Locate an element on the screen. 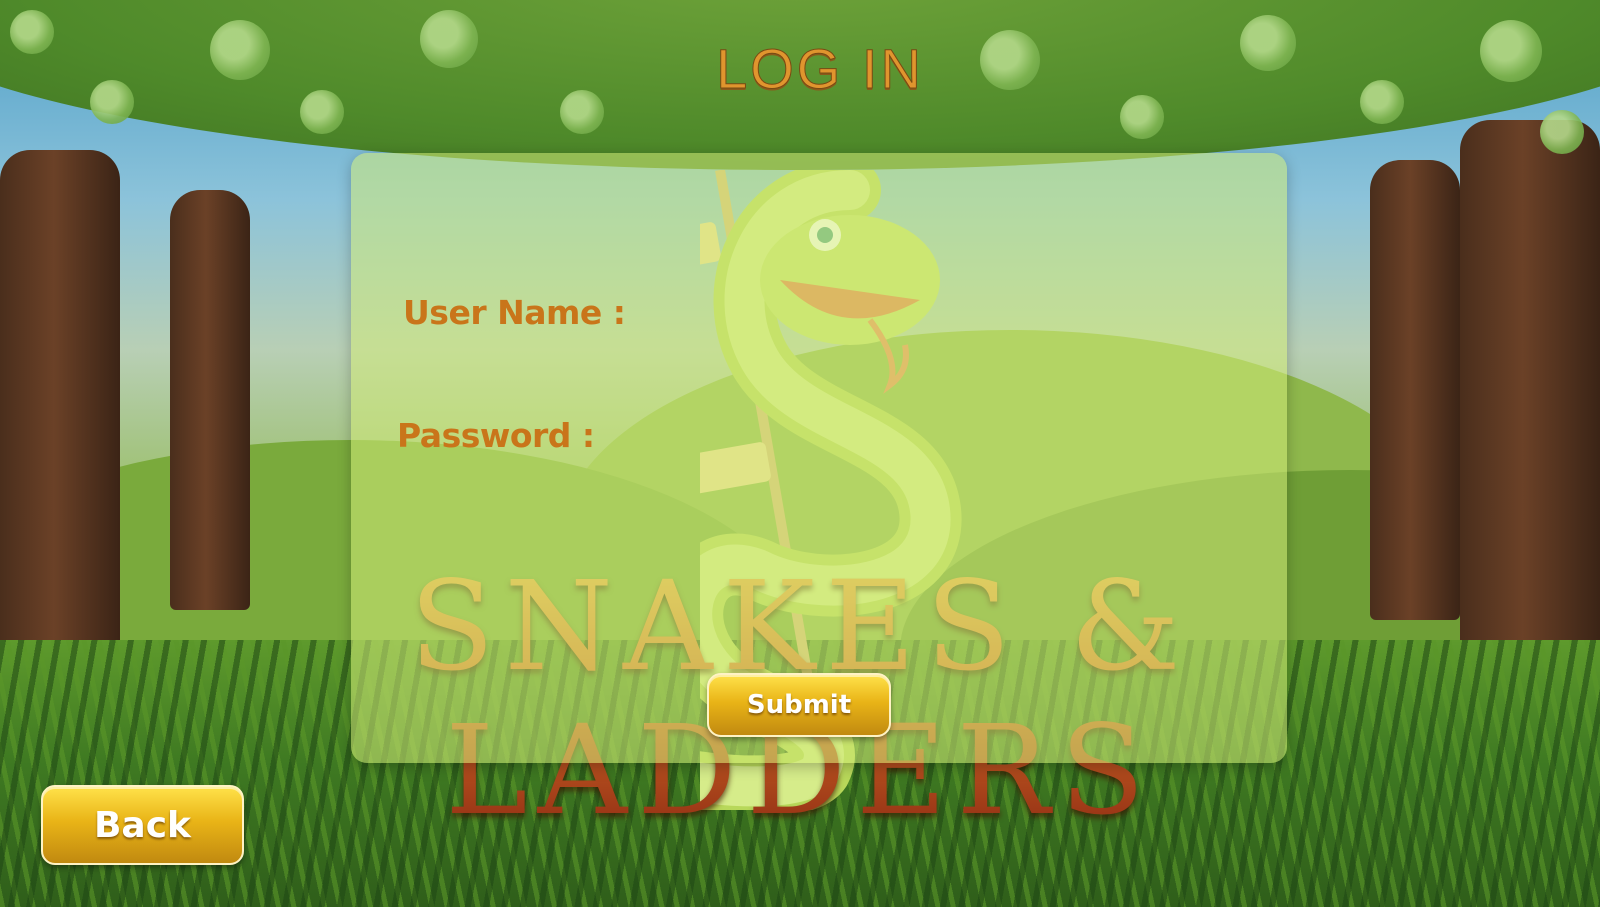 The image size is (1600, 907). password-label: Password : is located at coordinates (496, 435).